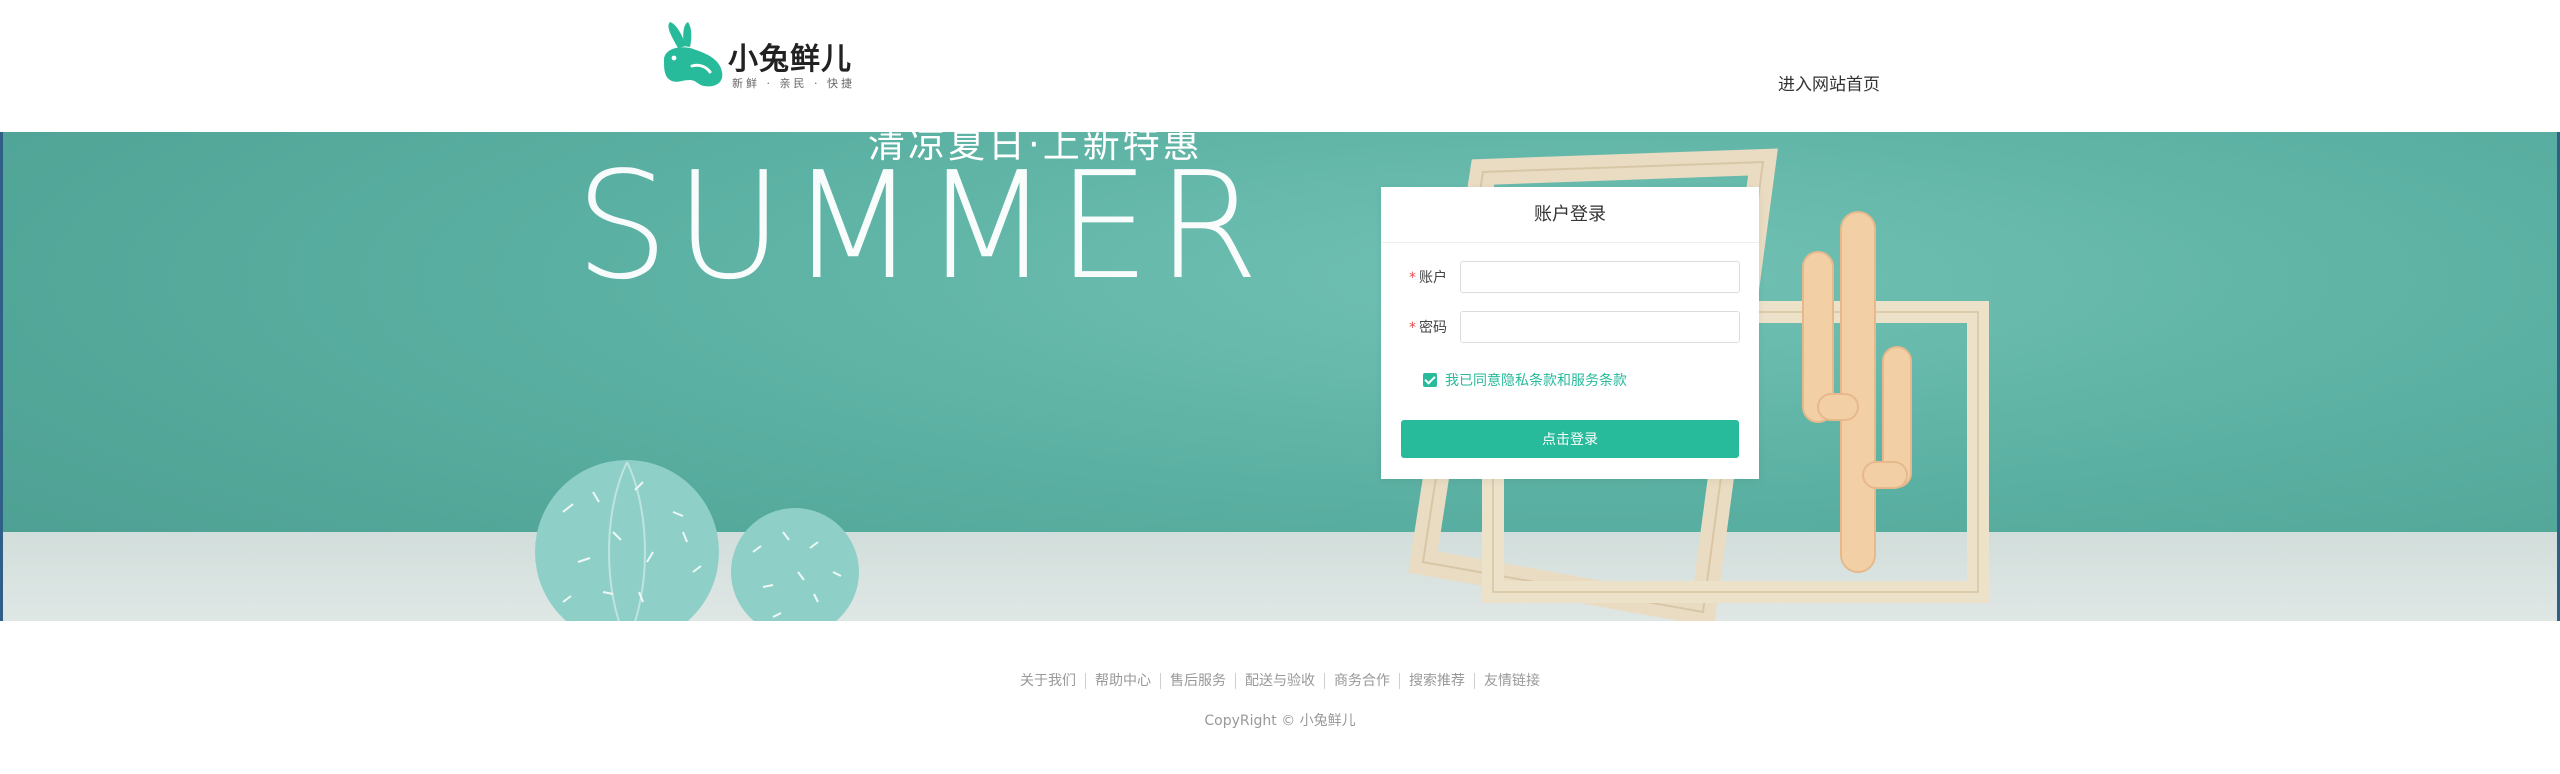  I want to click on rabbit-logo-icon, so click(693, 54).